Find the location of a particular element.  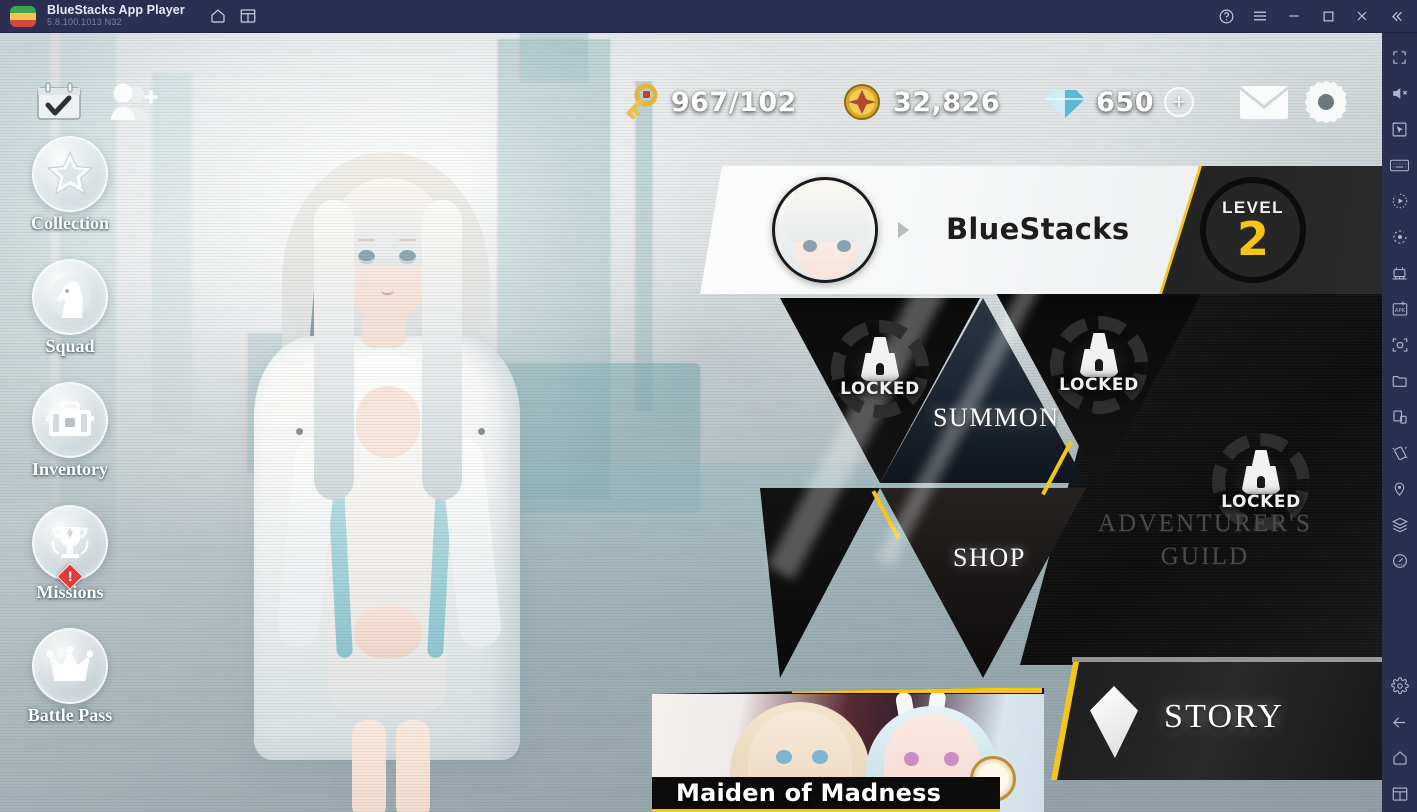

crown-icon is located at coordinates (70, 666).